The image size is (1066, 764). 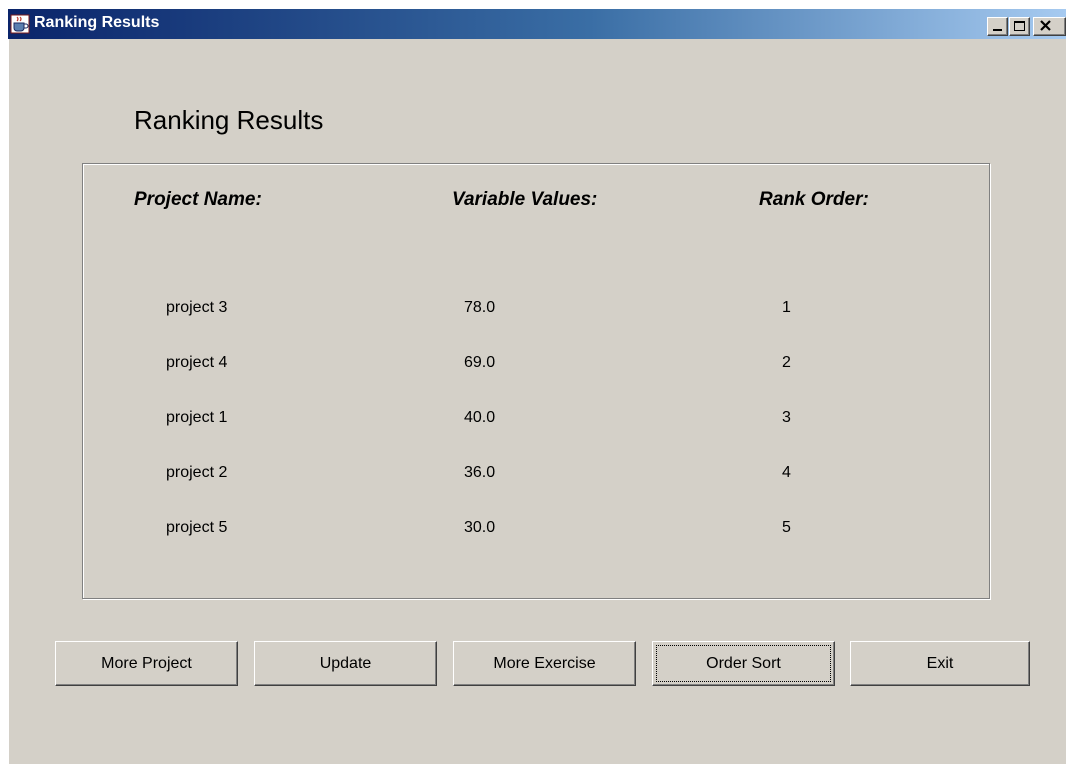 What do you see at coordinates (480, 362) in the screenshot?
I see `variable-value-cell: 69.0` at bounding box center [480, 362].